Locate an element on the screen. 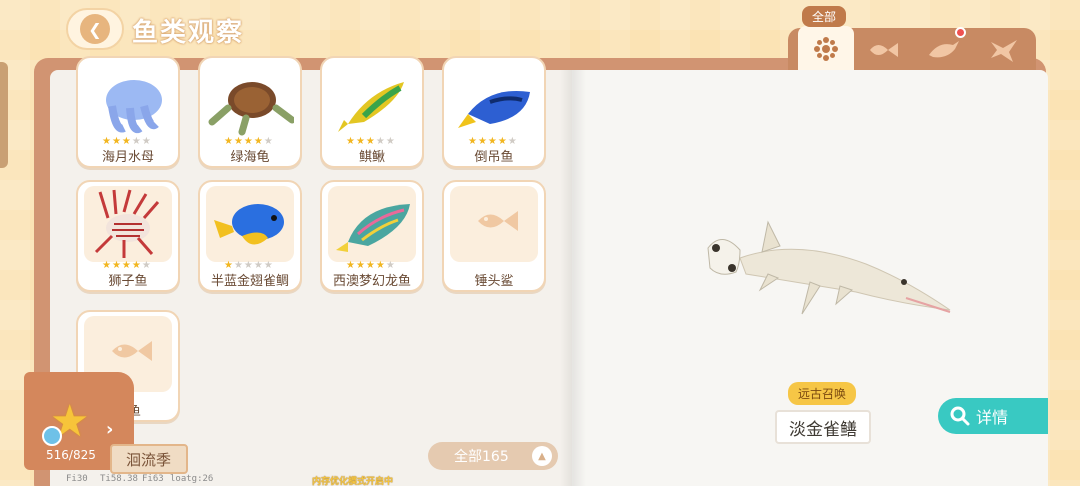 The width and height of the screenshot is (1080, 486). fish-name: 鲯鳅 is located at coordinates (371, 157).